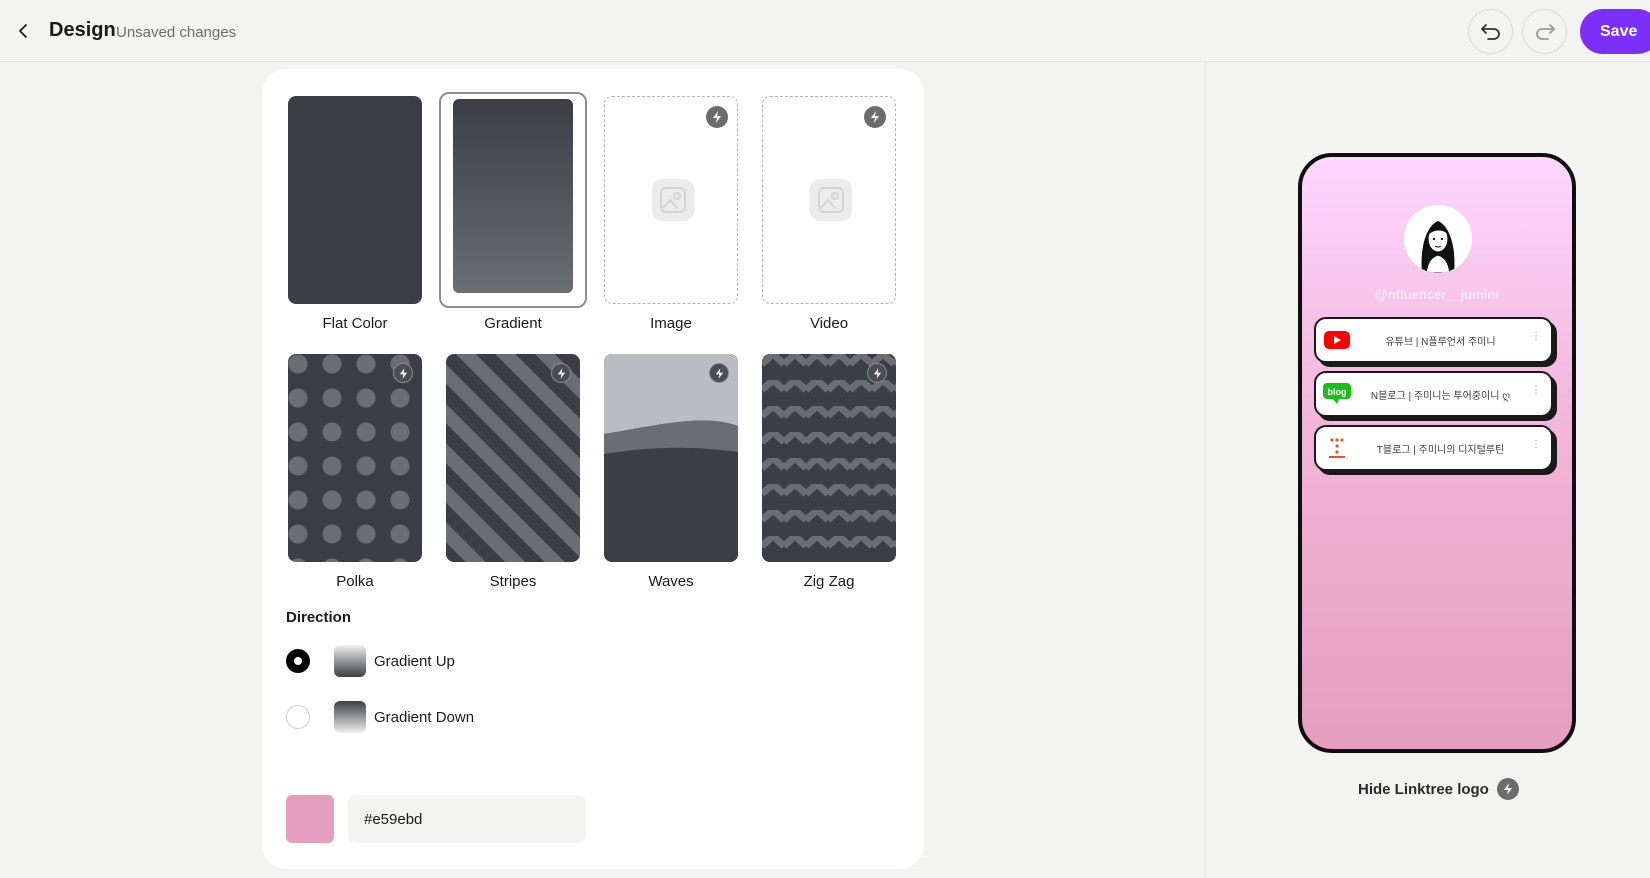  What do you see at coordinates (370, 661) in the screenshot?
I see `direction-option-gradient-up: Gradient Up` at bounding box center [370, 661].